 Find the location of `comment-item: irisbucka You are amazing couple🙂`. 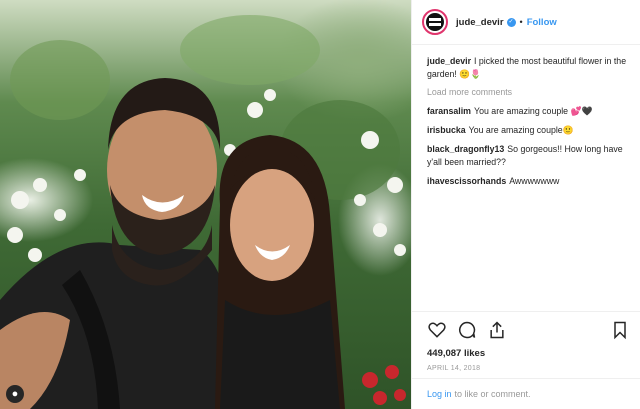

comment-item: irisbucka You are amazing couple🙂 is located at coordinates (528, 130).